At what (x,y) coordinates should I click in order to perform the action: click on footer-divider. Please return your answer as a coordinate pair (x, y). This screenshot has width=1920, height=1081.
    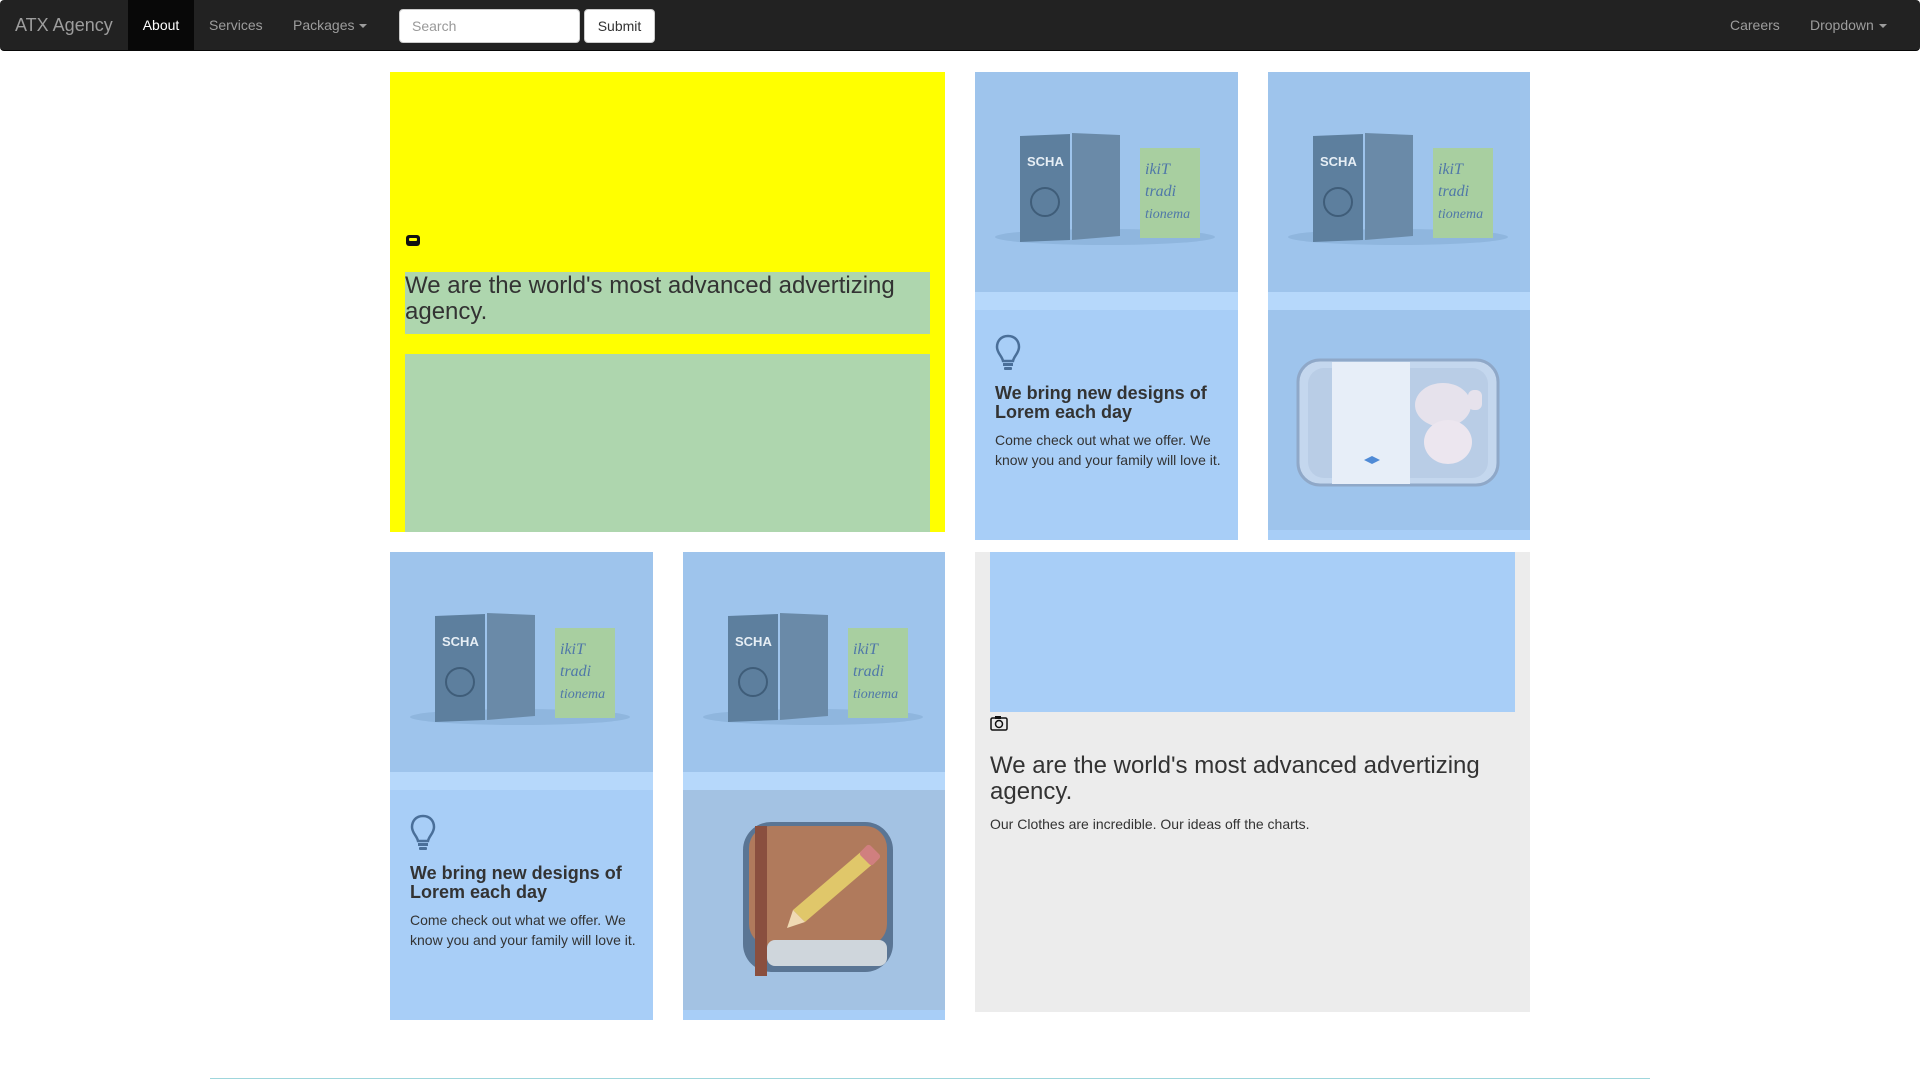
    Looking at the image, I should click on (930, 1078).